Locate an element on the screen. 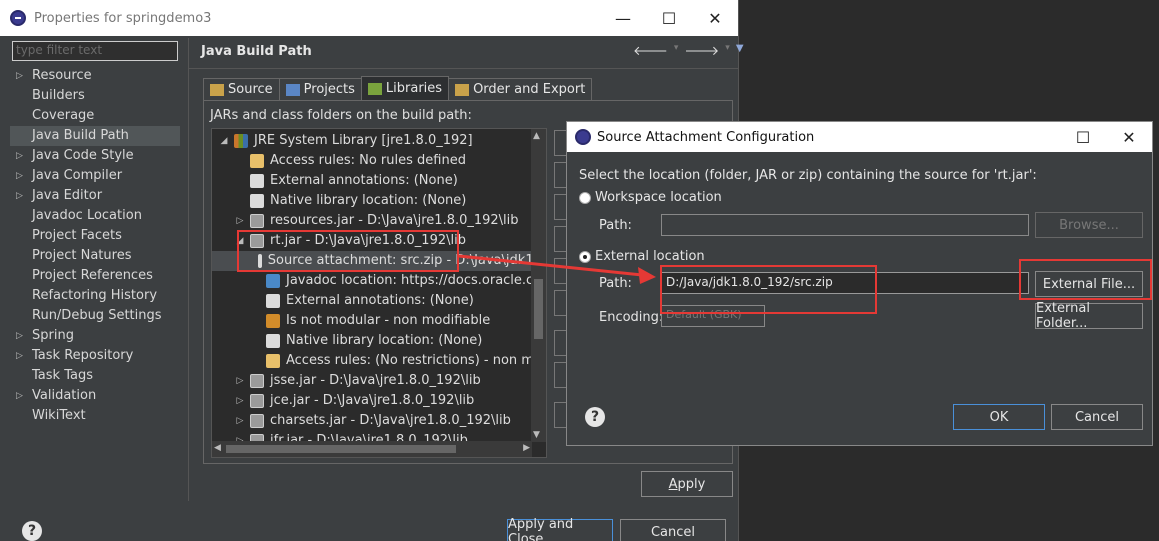  annotation-arrow is located at coordinates (557, 269).